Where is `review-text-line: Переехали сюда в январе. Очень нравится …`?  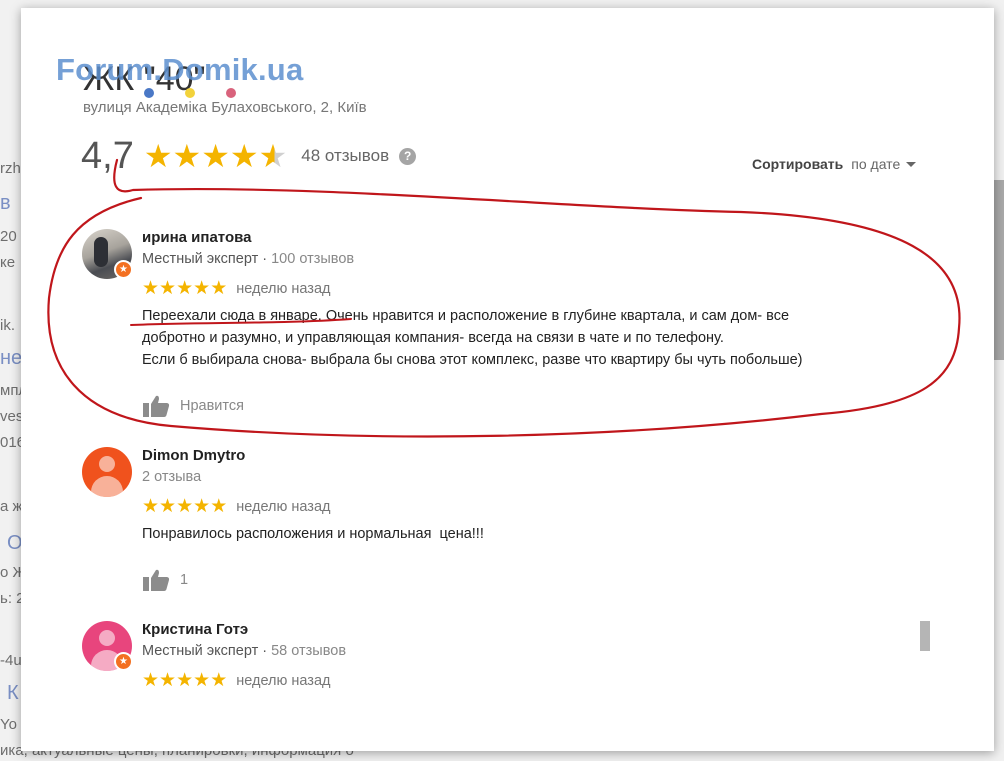
review-text-line: Переехали сюда в январе. Очень нравится … is located at coordinates (466, 316).